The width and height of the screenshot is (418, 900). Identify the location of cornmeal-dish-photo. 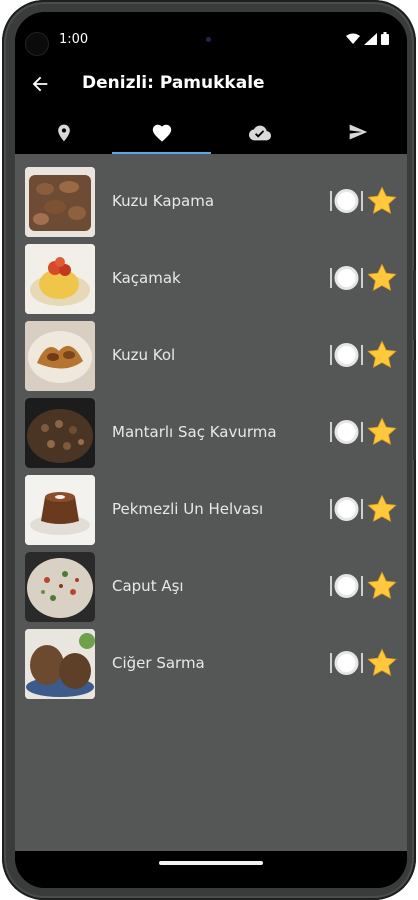
(60, 279).